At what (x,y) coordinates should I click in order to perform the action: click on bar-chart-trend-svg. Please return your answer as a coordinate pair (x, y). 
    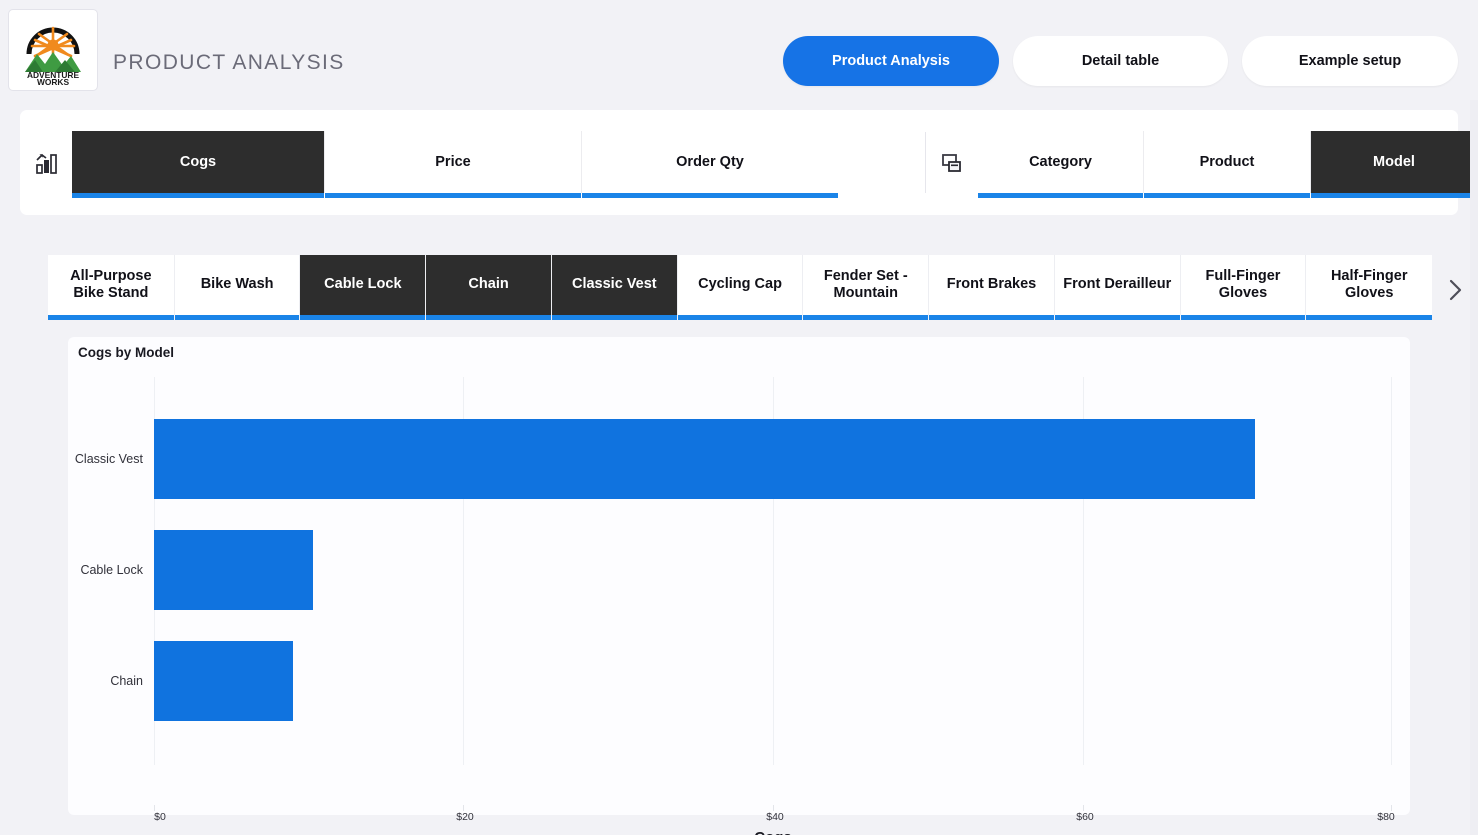
    Looking at the image, I should click on (46, 163).